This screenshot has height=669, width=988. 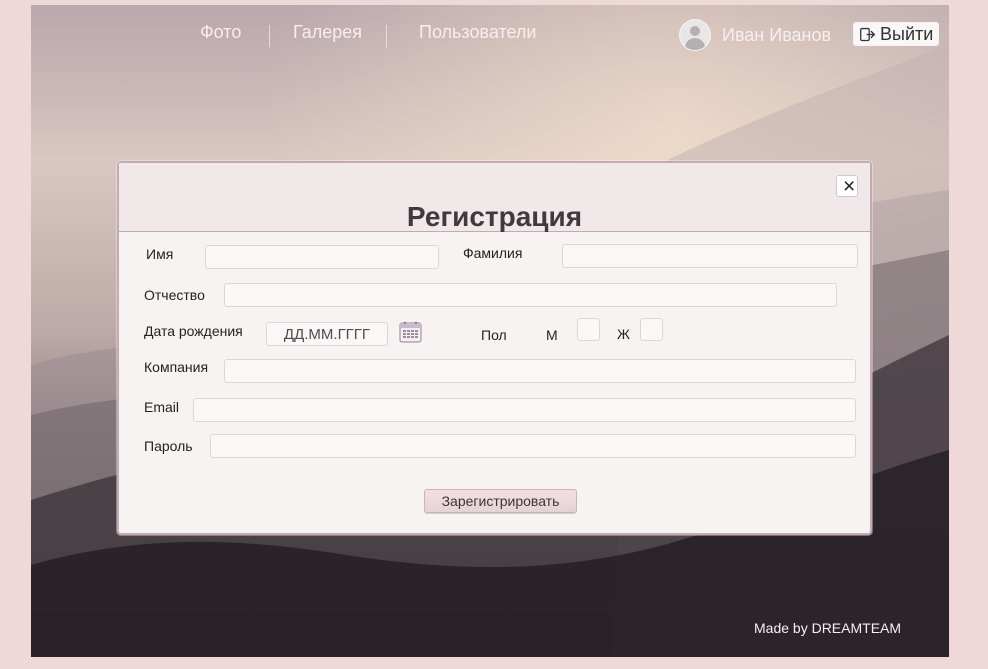 I want to click on logout-icon, so click(x=868, y=34).